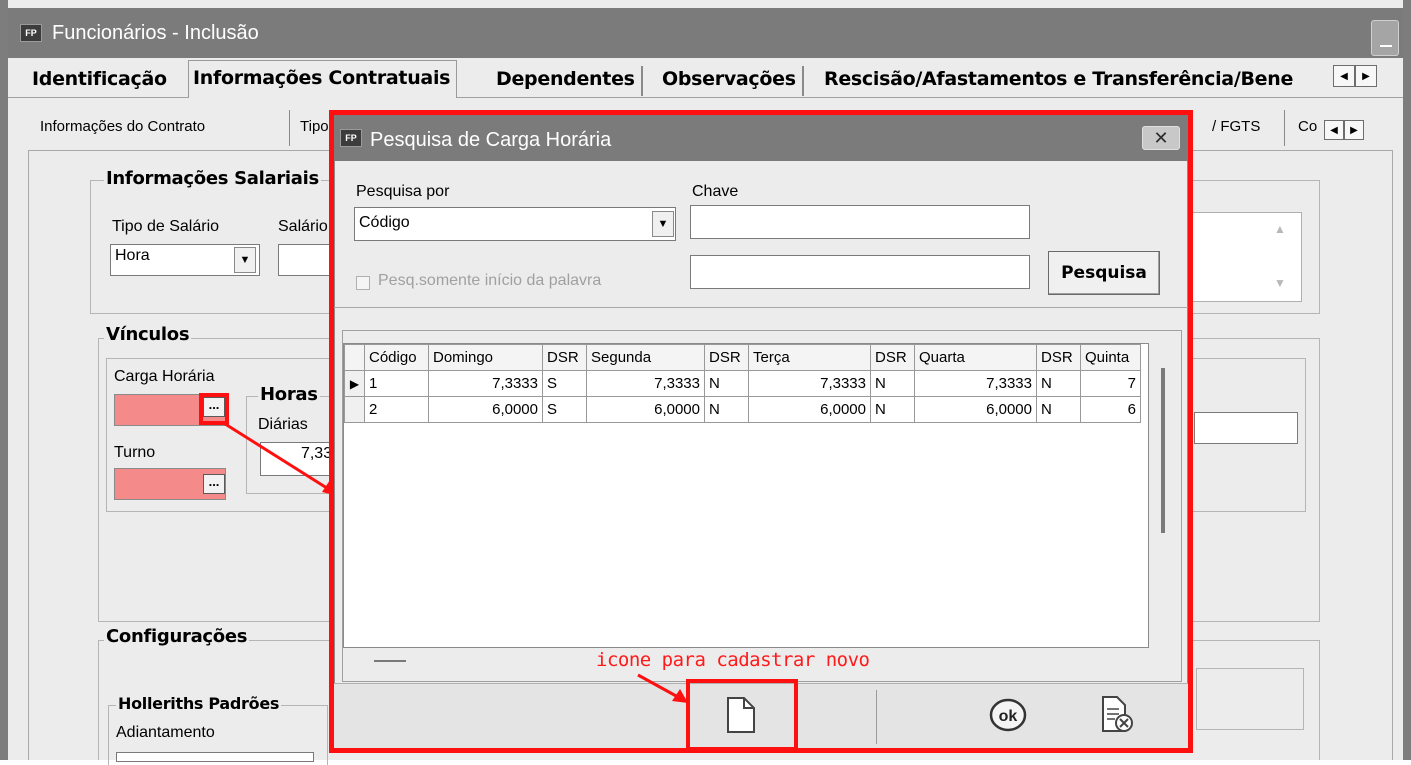 Image resolution: width=1411 pixels, height=765 pixels. I want to click on subtab-tipo: Tipo, so click(314, 126).